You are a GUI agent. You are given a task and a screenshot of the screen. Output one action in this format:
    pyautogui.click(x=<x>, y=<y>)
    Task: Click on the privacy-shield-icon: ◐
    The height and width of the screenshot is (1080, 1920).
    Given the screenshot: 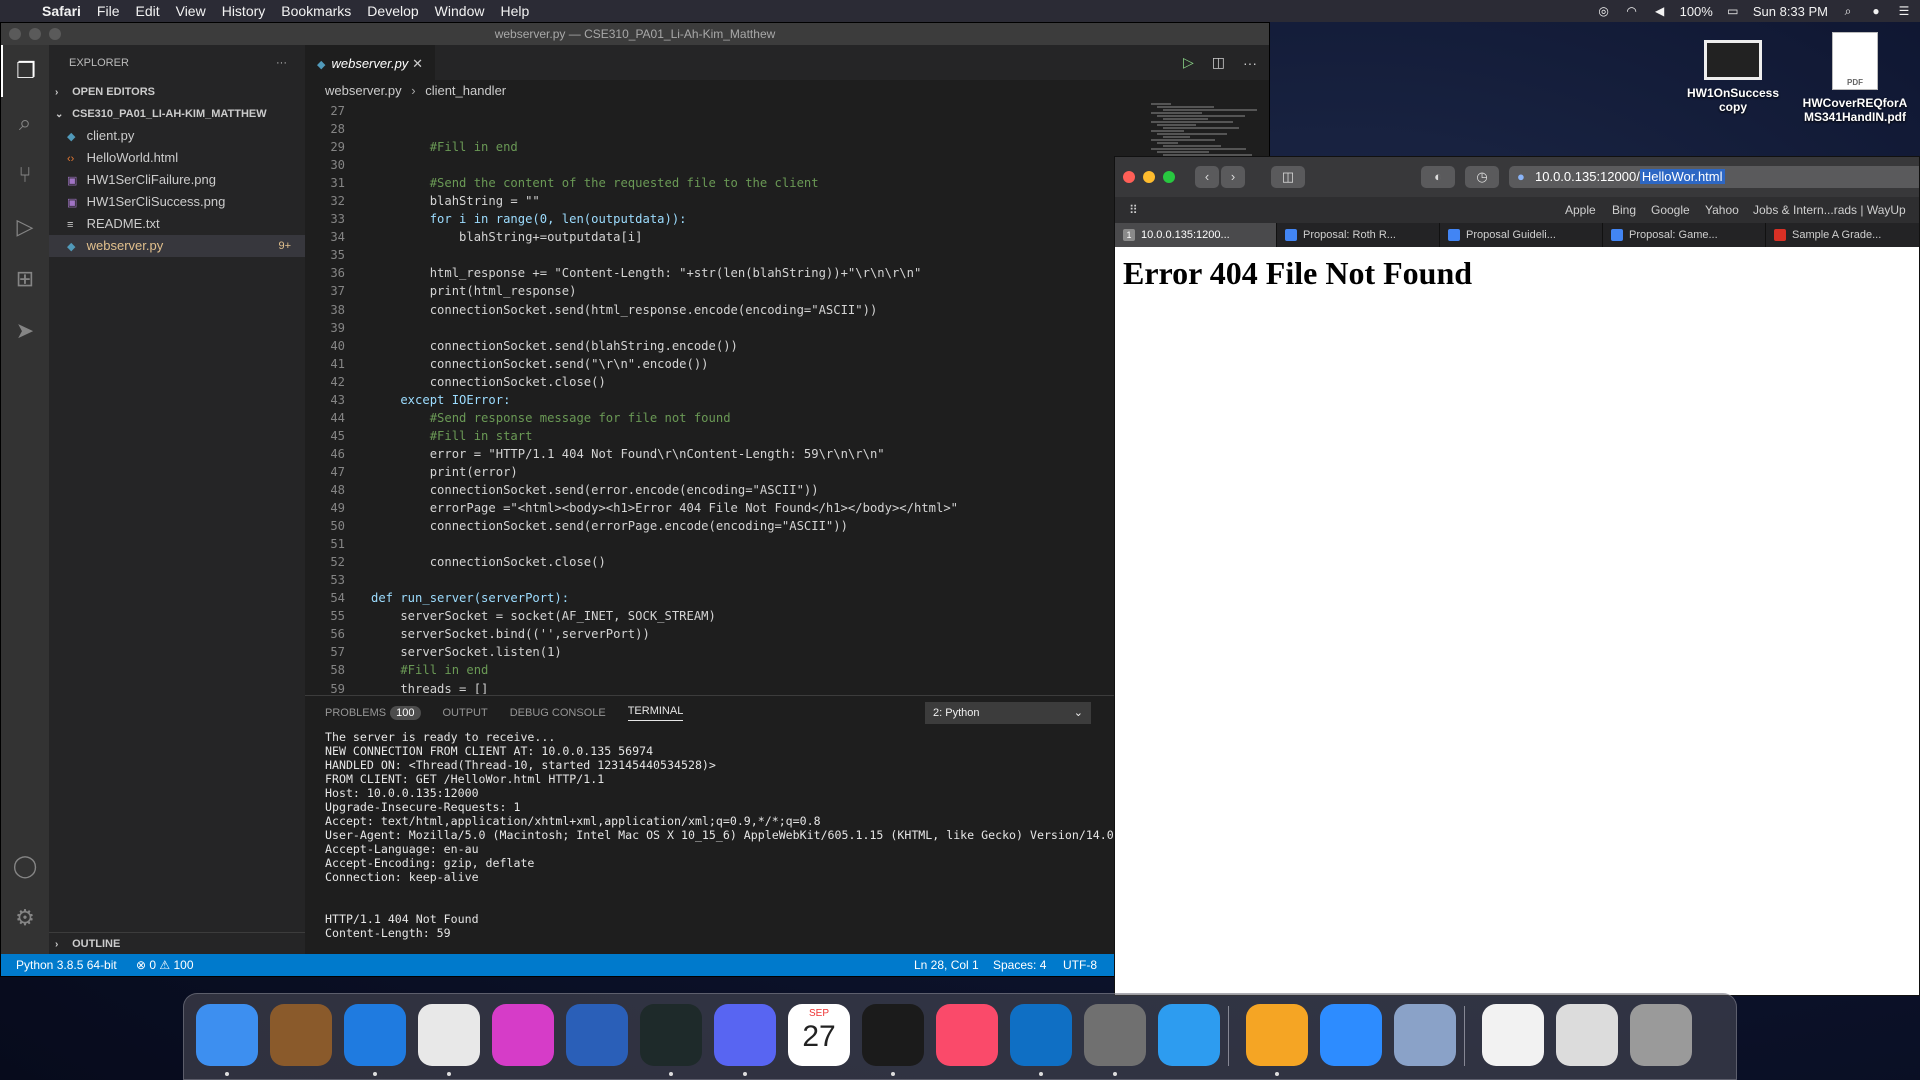 What is the action you would take?
    pyautogui.click(x=1438, y=177)
    